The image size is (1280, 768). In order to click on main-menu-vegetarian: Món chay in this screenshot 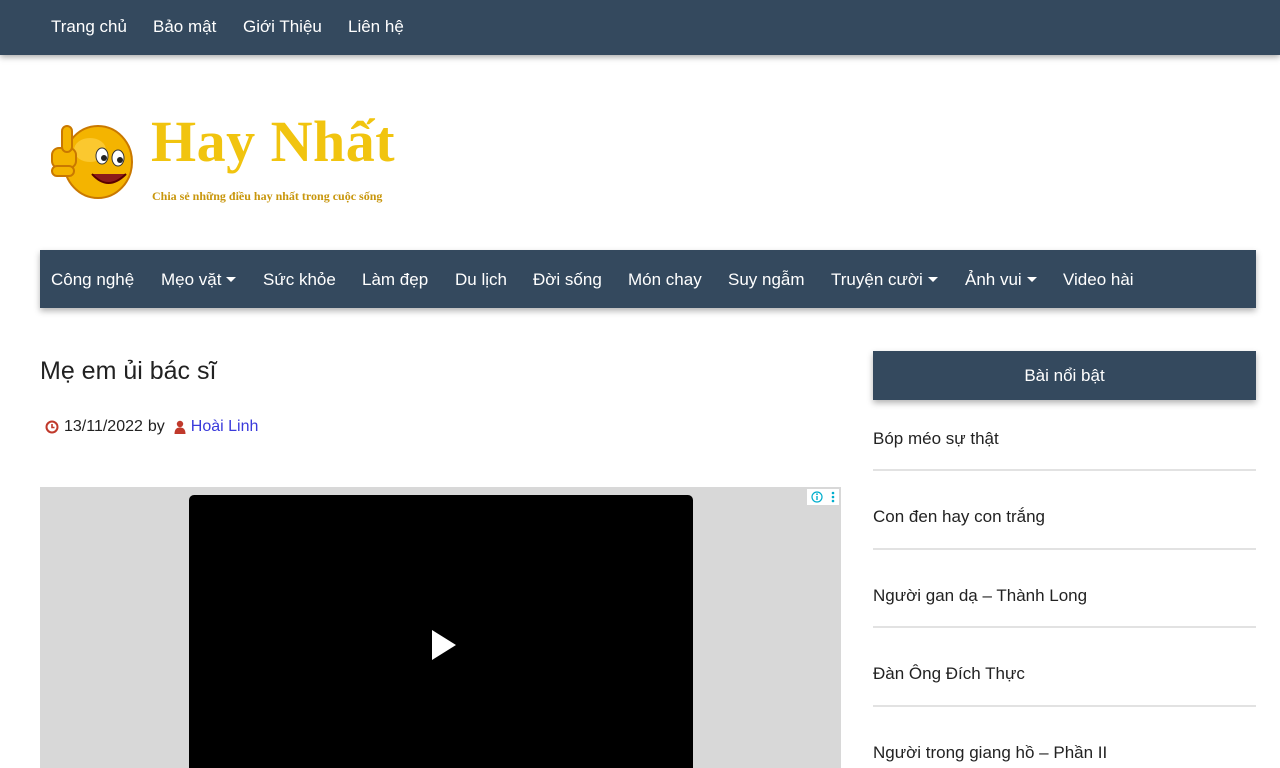, I will do `click(665, 280)`.